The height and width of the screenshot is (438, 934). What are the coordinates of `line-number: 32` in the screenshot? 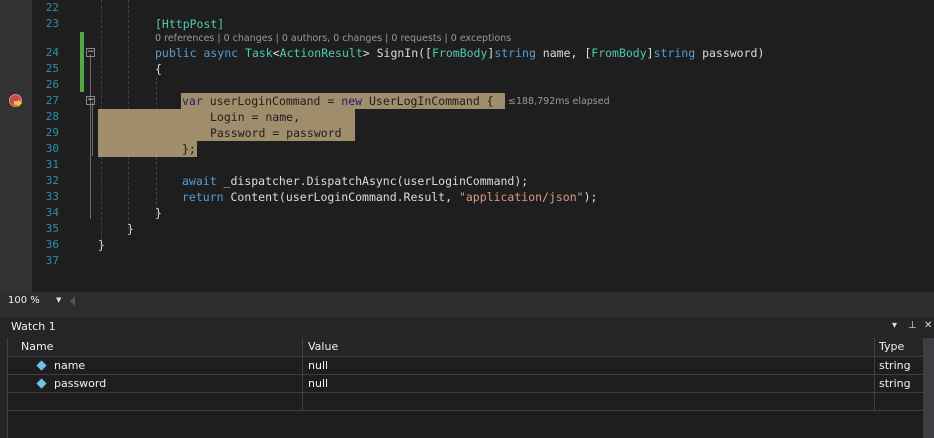 It's located at (52, 180).